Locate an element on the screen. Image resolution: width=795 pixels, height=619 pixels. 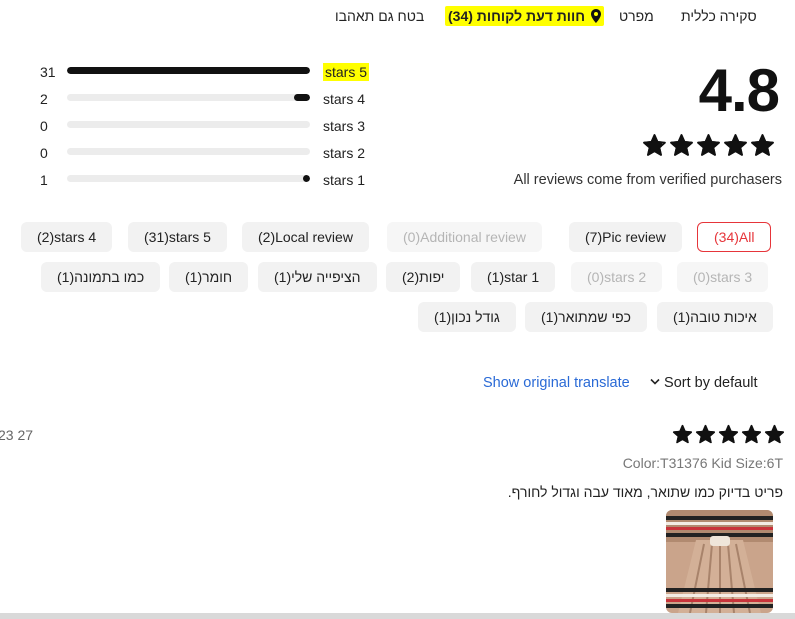
filter-tag-expectation: הציפייה שלי(1) is located at coordinates (317, 277).